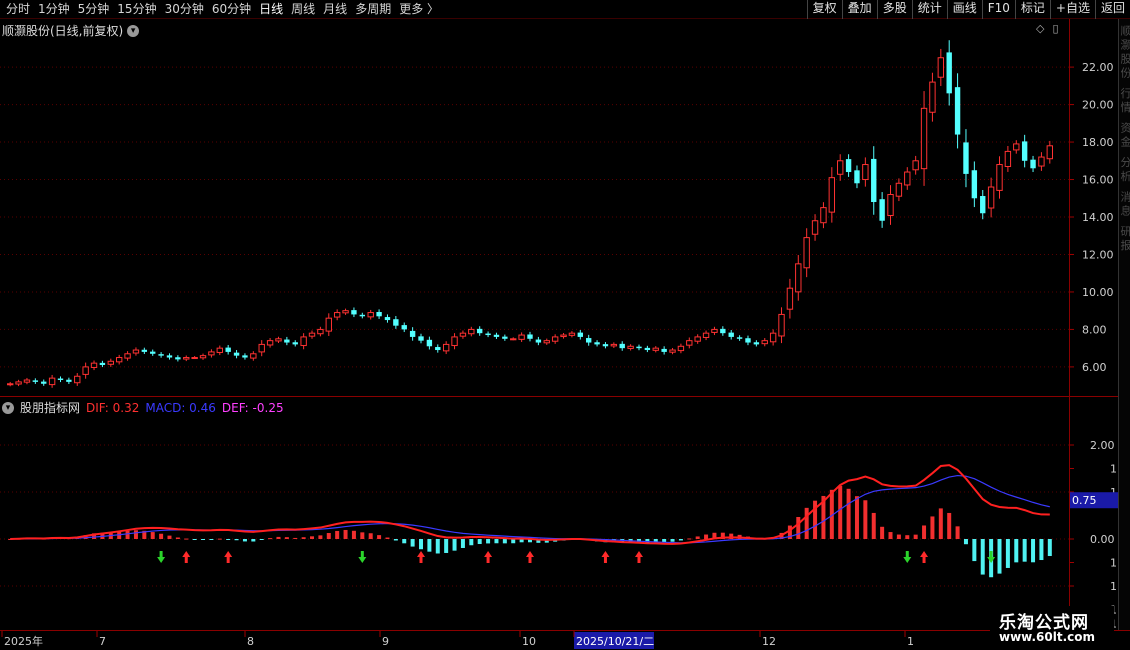 This screenshot has width=1130, height=650. Describe the element at coordinates (373, 9) in the screenshot. I see `period-tab: 多周期` at that location.